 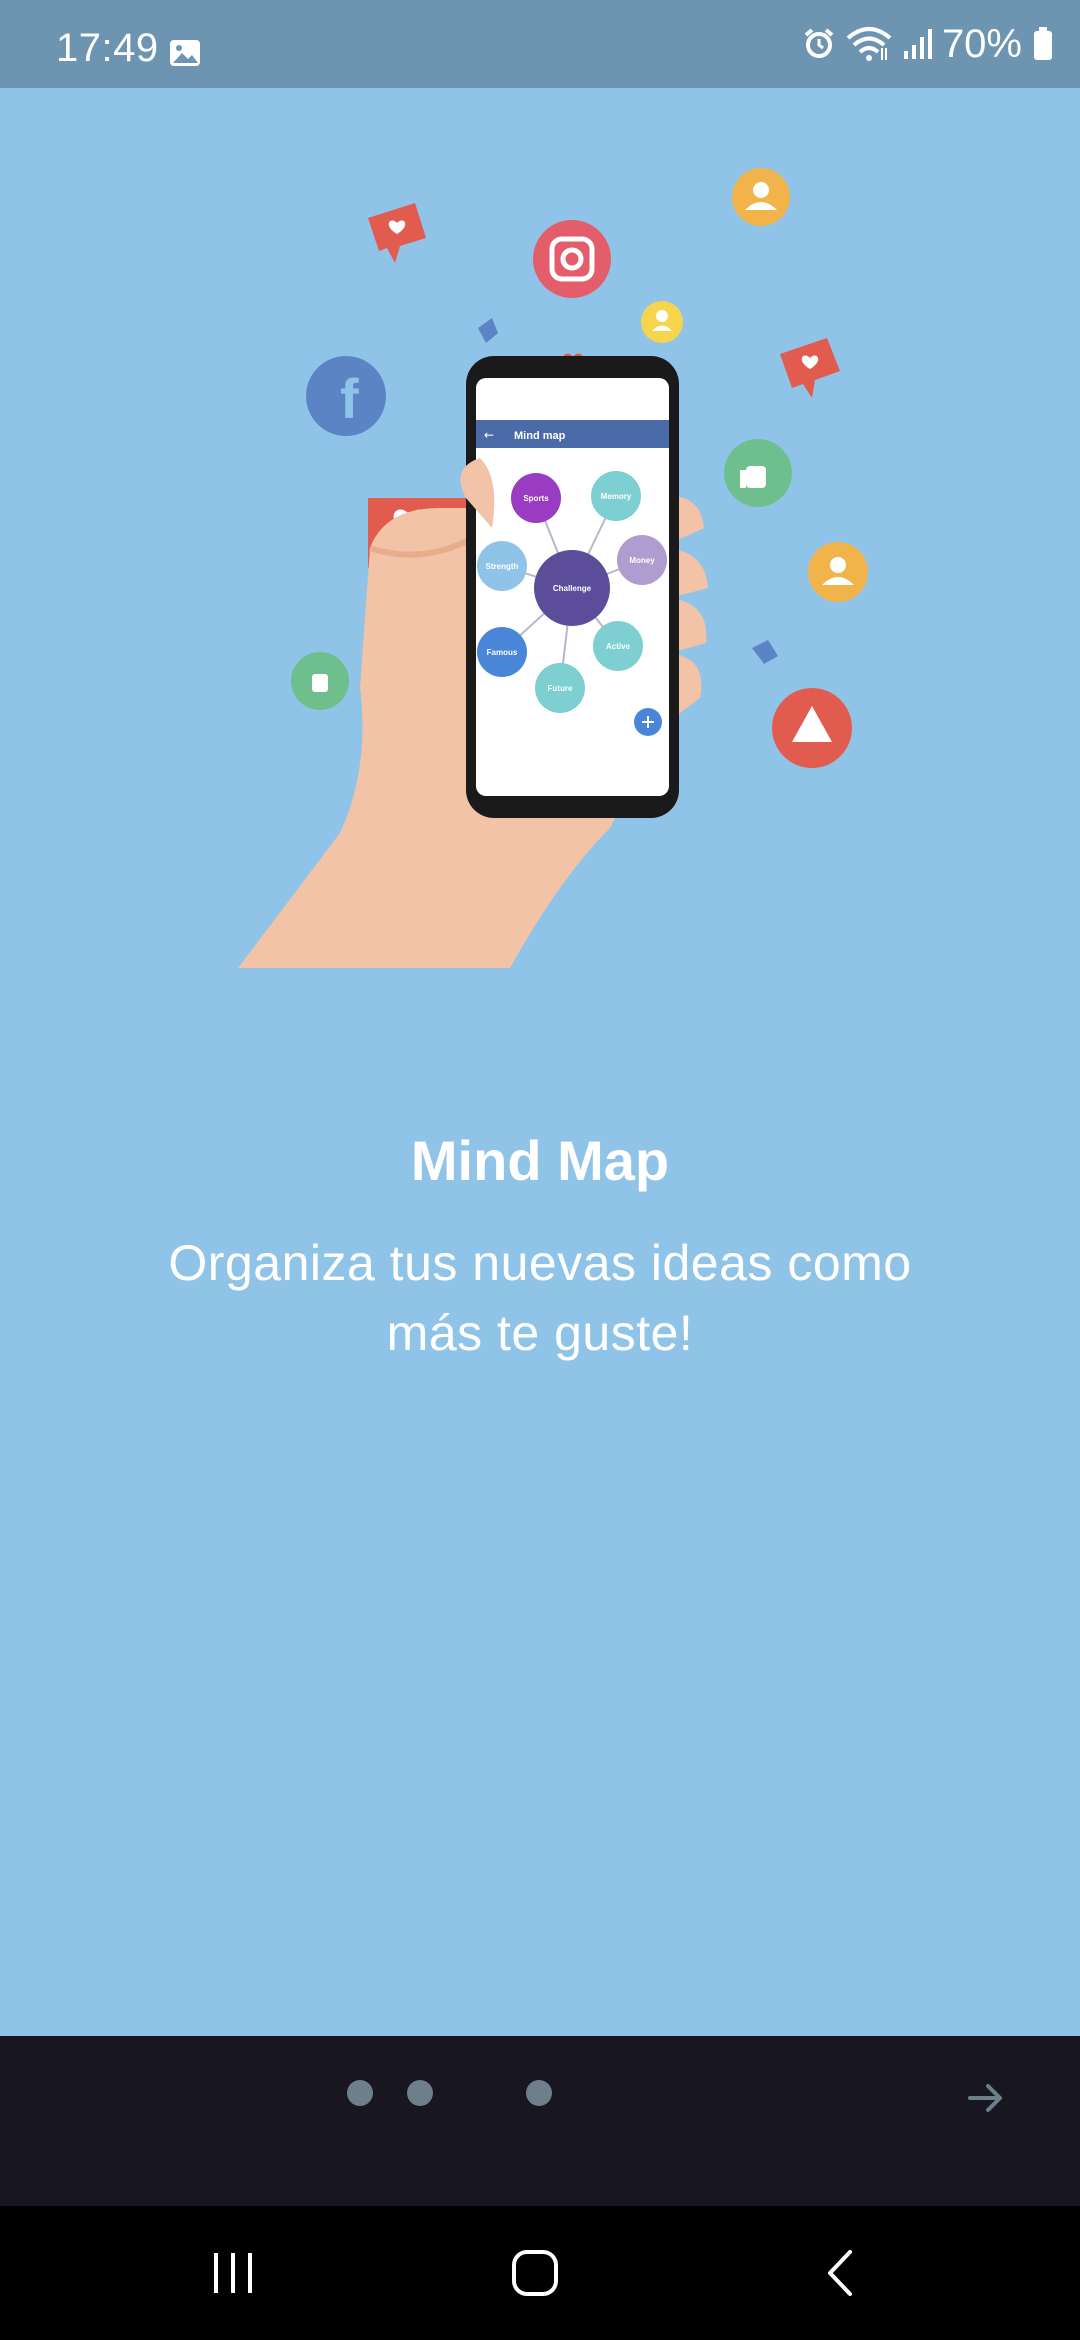 What do you see at coordinates (185, 53) in the screenshot?
I see `gallery-icon` at bounding box center [185, 53].